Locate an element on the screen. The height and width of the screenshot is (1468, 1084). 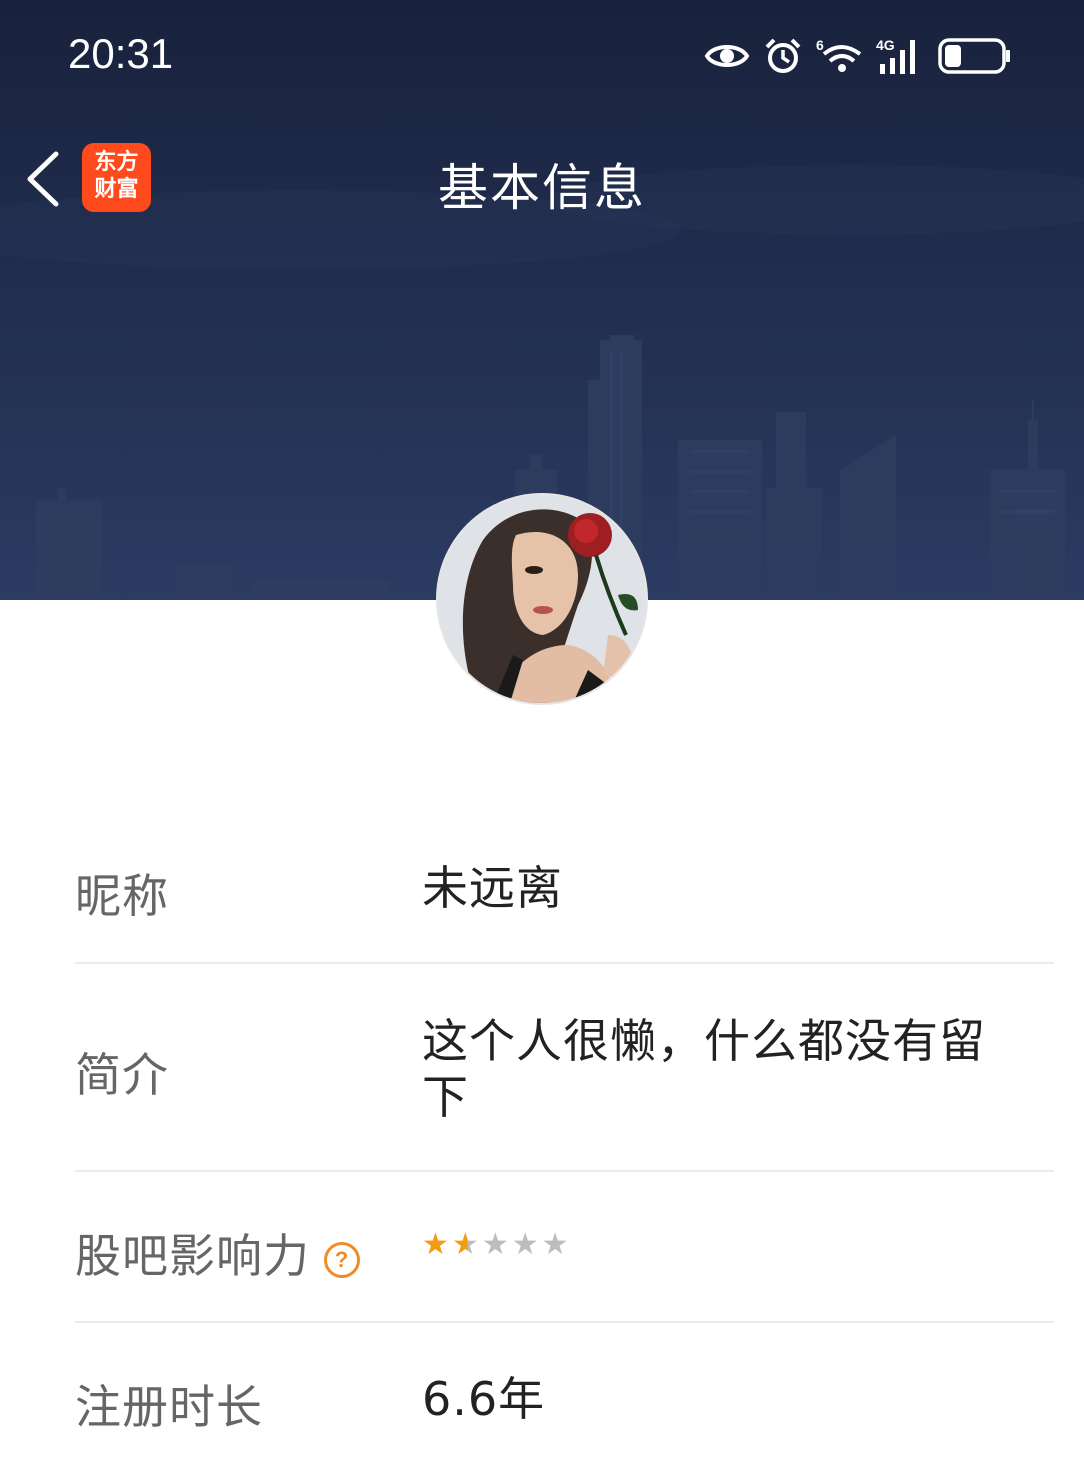
bio-value: 这个人很懒，什么都没有留下 is located at coordinates (704, 1069).